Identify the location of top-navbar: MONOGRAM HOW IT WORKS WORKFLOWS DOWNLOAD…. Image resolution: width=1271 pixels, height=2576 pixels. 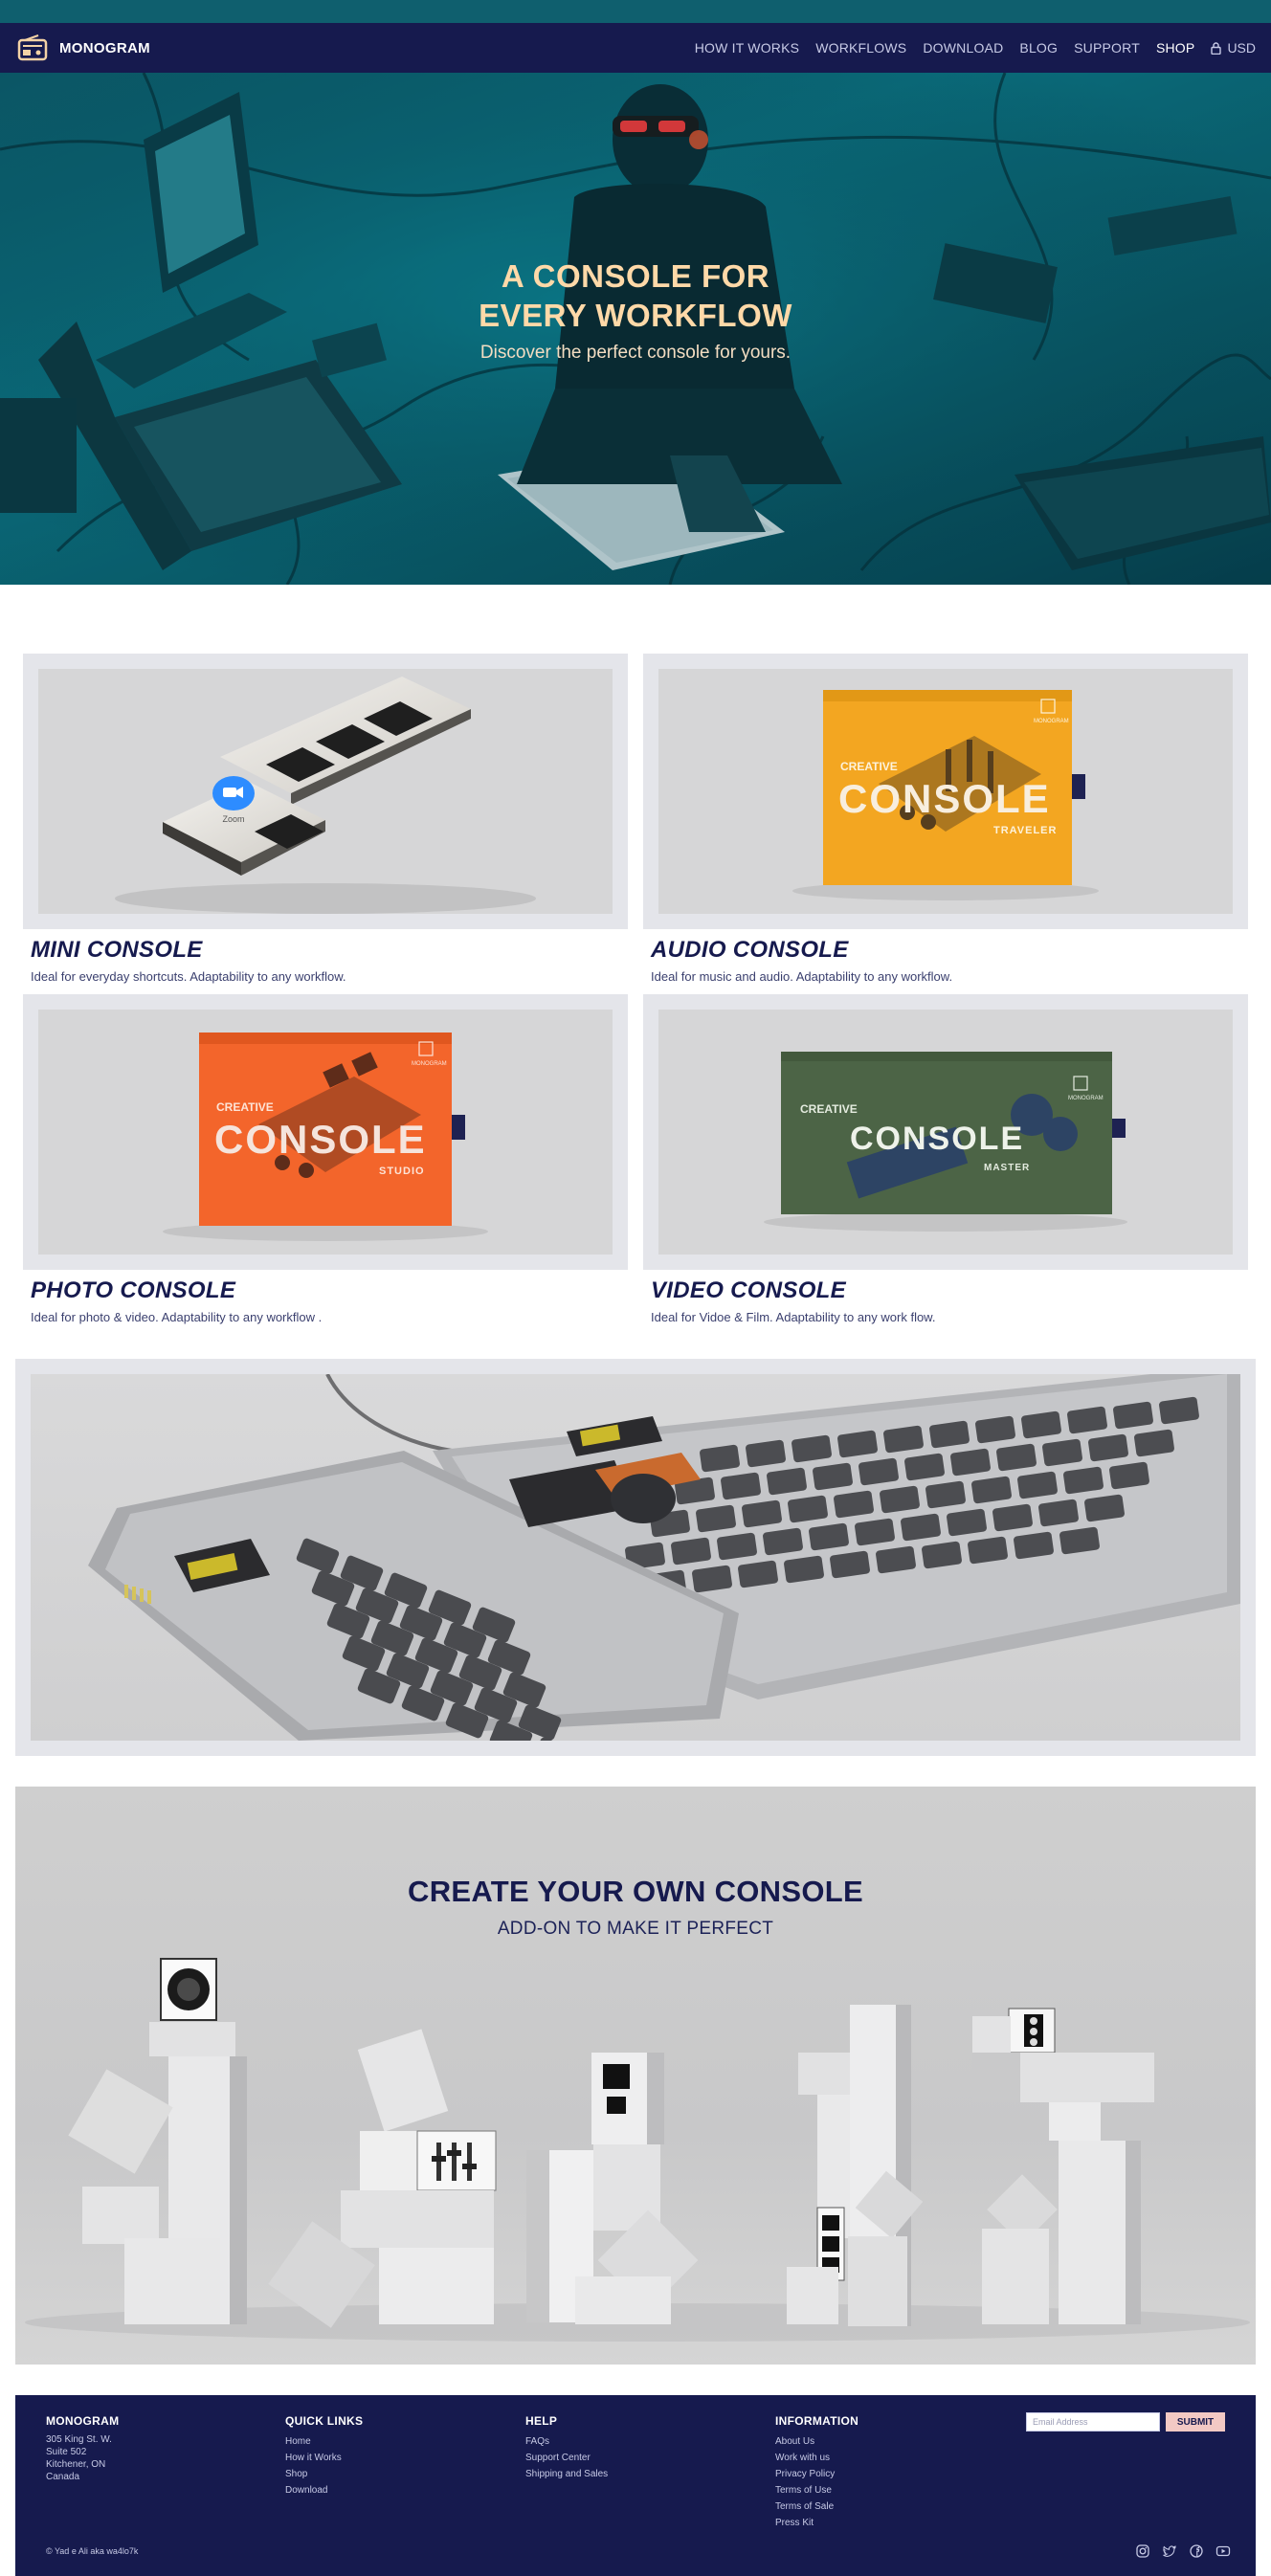
(635, 48).